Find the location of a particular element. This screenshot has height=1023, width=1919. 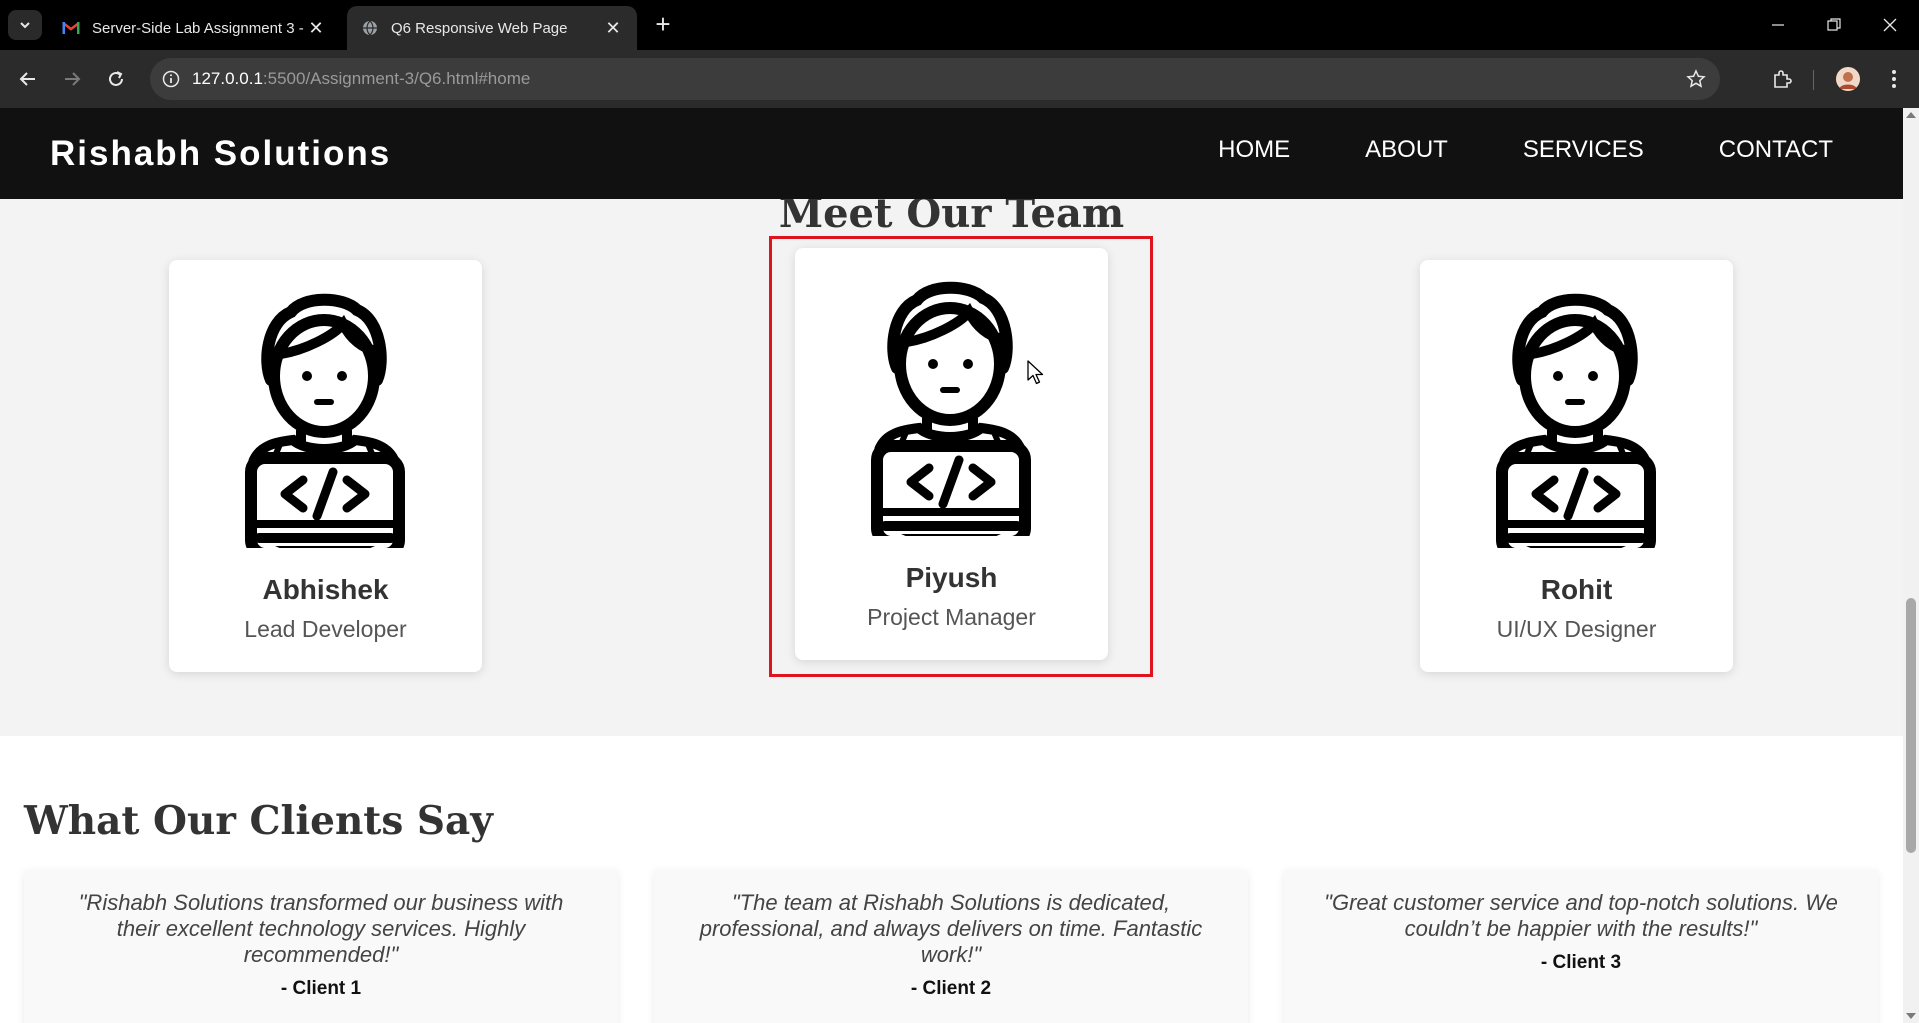

toolbar-divider is located at coordinates (1813, 80).